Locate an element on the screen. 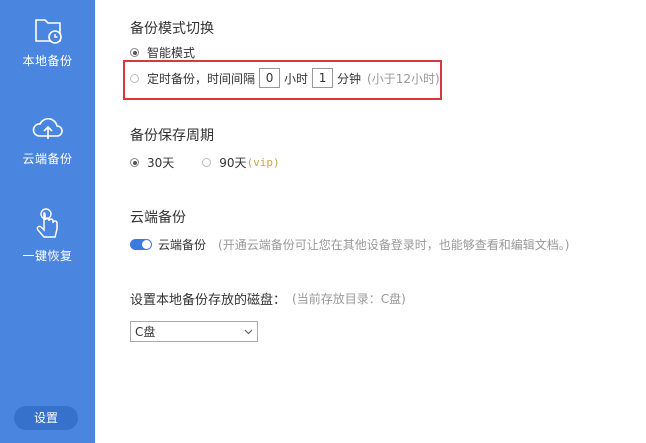 This screenshot has height=443, width=646. highlight-annotation is located at coordinates (282, 80).